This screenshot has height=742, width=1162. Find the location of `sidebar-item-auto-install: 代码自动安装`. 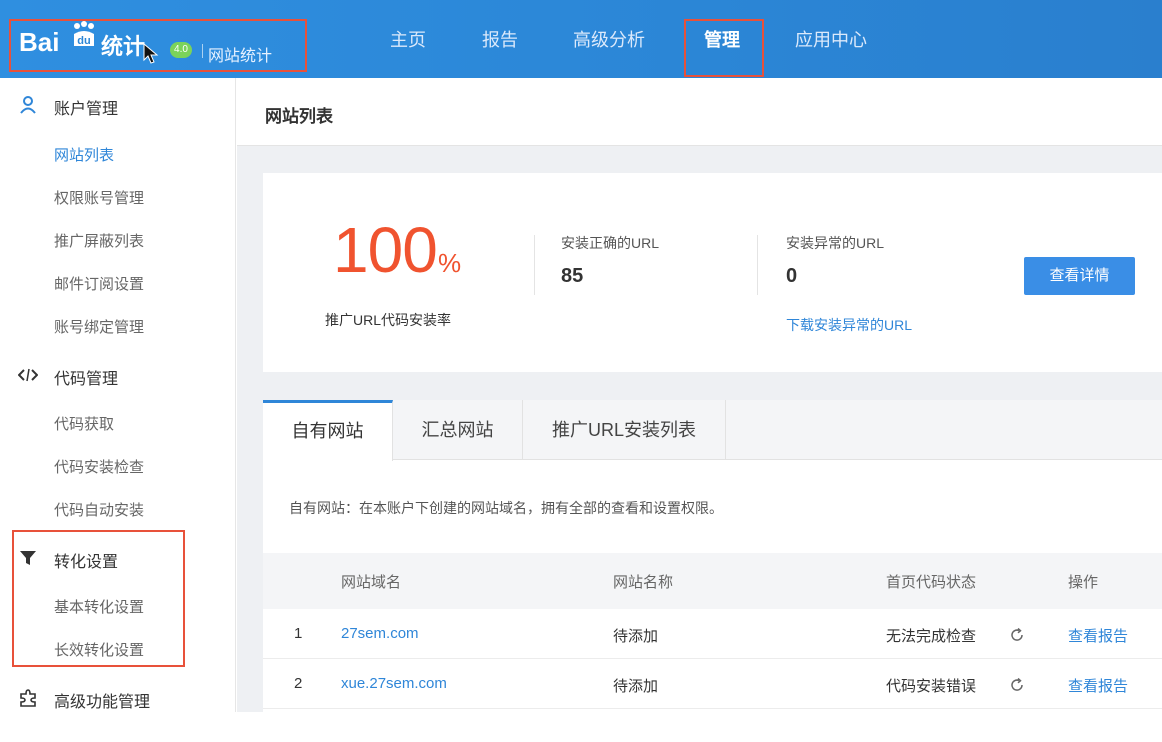

sidebar-item-auto-install: 代码自动安装 is located at coordinates (99, 509).